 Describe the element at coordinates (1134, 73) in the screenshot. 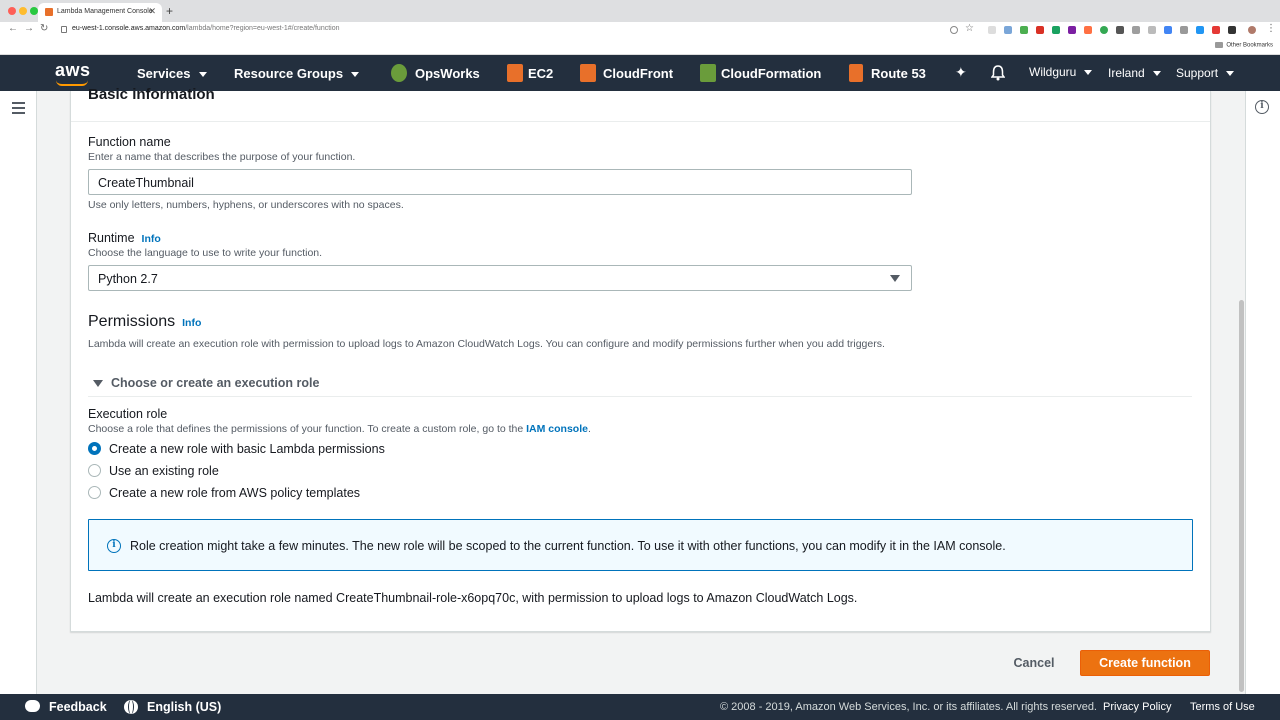

I see `region-menu: Ireland` at that location.